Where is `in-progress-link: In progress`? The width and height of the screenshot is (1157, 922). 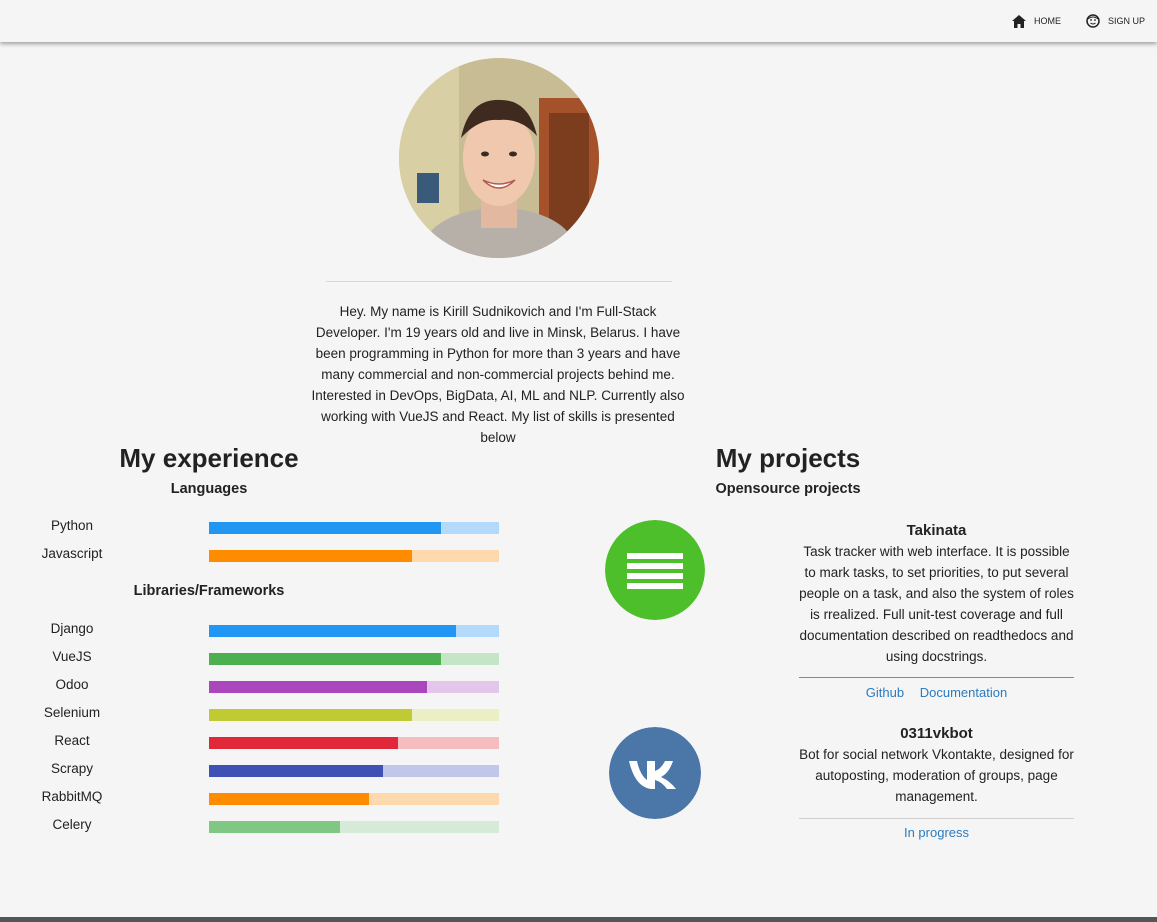
in-progress-link: In progress is located at coordinates (936, 832).